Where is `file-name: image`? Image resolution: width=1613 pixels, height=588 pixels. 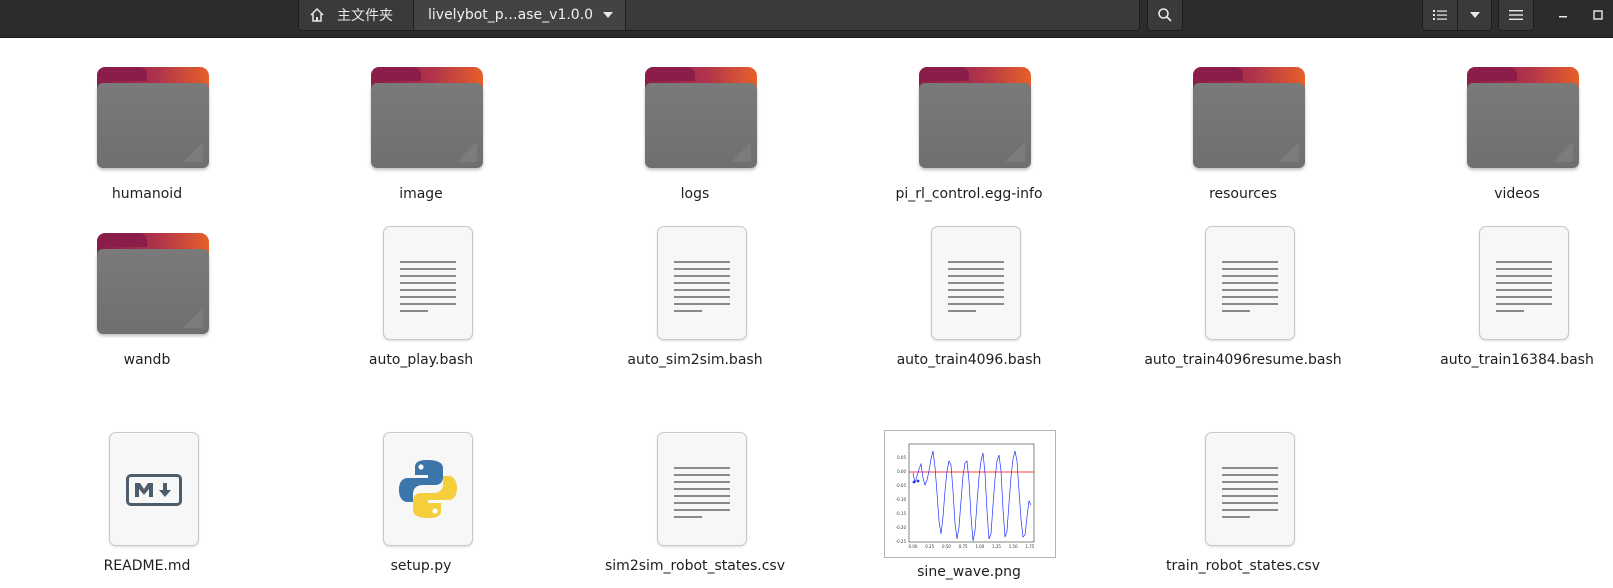
file-name: image is located at coordinates (421, 194).